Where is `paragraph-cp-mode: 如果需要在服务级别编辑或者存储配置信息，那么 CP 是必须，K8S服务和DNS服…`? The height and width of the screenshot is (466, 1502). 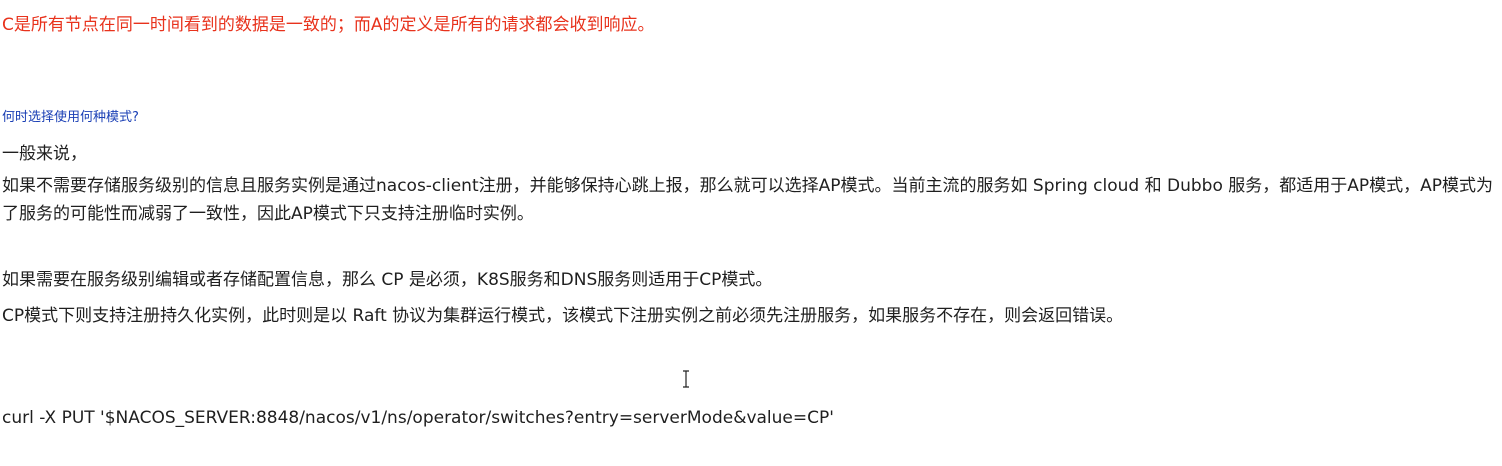
paragraph-cp-mode: 如果需要在服务级别编辑或者存储配置信息，那么 CP 是必须，K8S服务和DNS服… is located at coordinates (387, 280).